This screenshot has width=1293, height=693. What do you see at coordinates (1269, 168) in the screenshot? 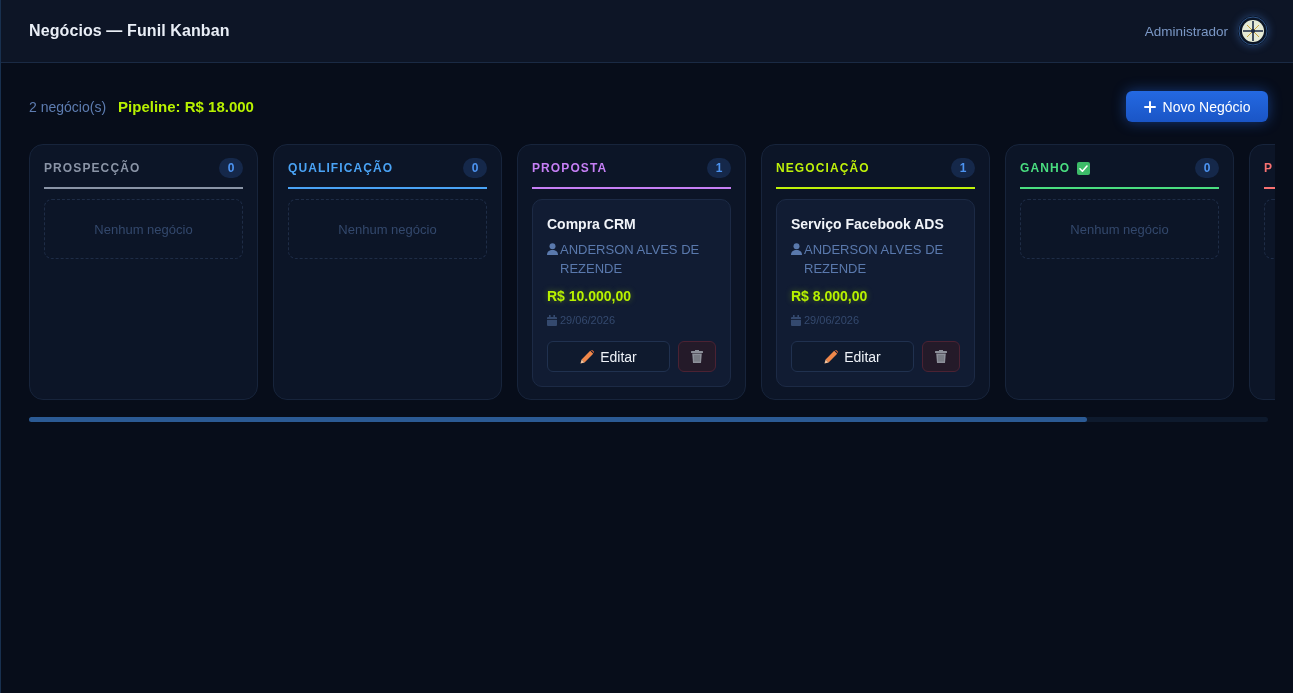
I see `column-title: P` at bounding box center [1269, 168].